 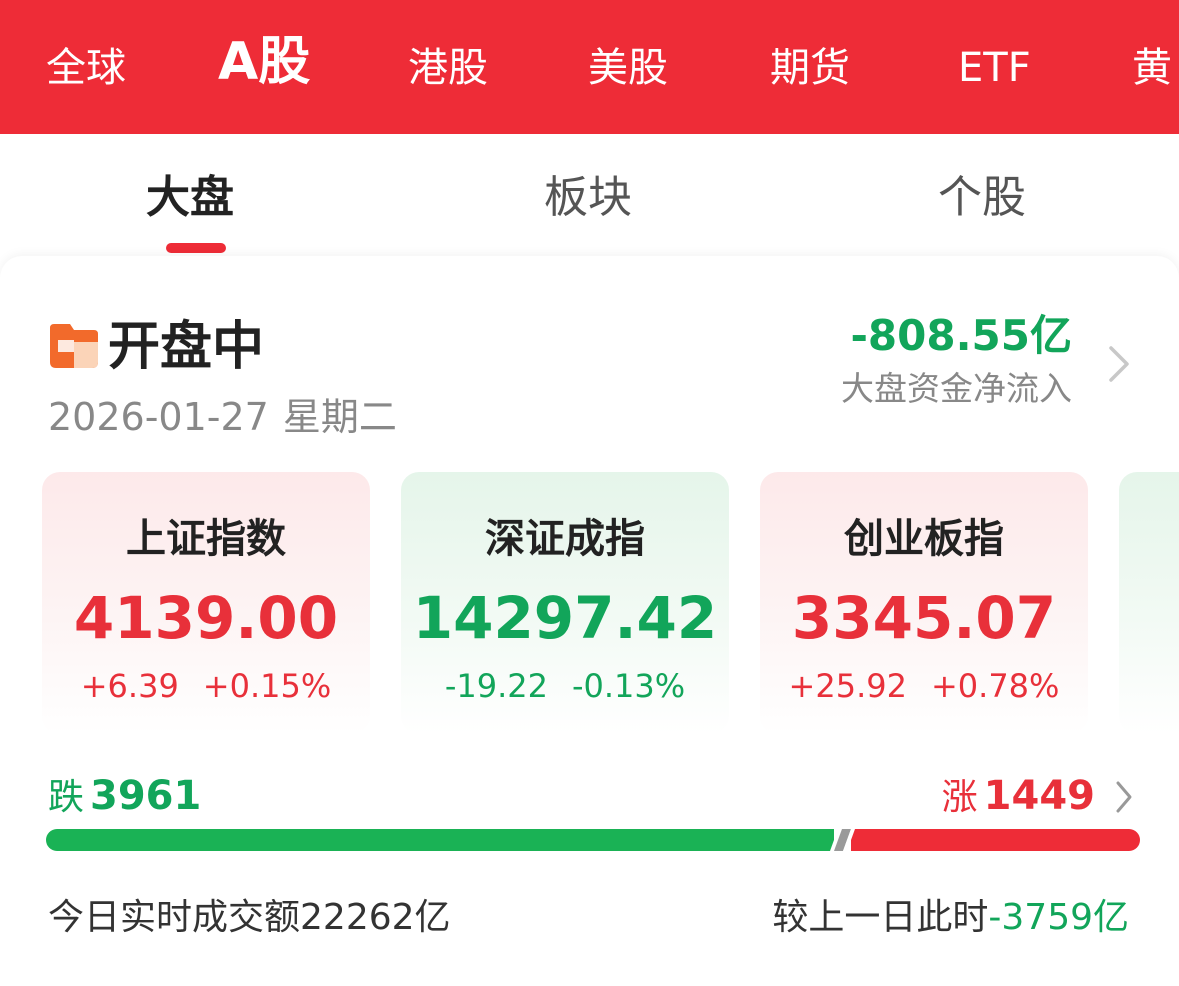 I want to click on market-date: 2026-01-27 星期二, so click(x=222, y=417).